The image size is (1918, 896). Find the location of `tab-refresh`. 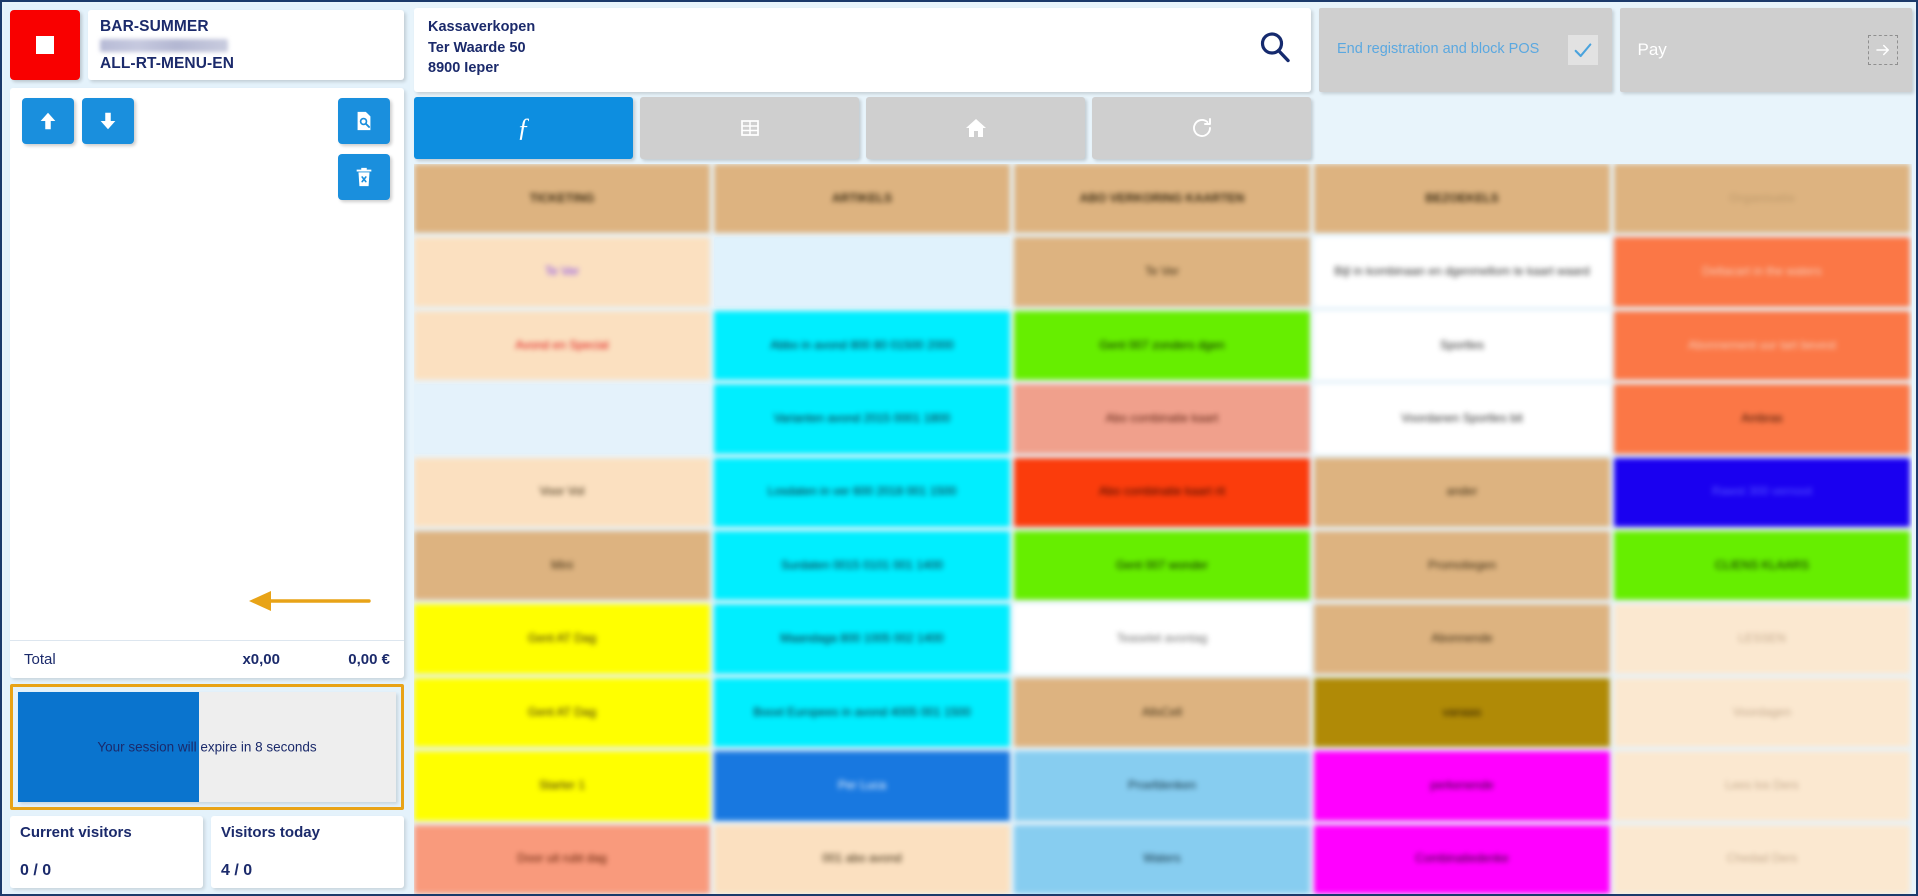

tab-refresh is located at coordinates (1201, 128).